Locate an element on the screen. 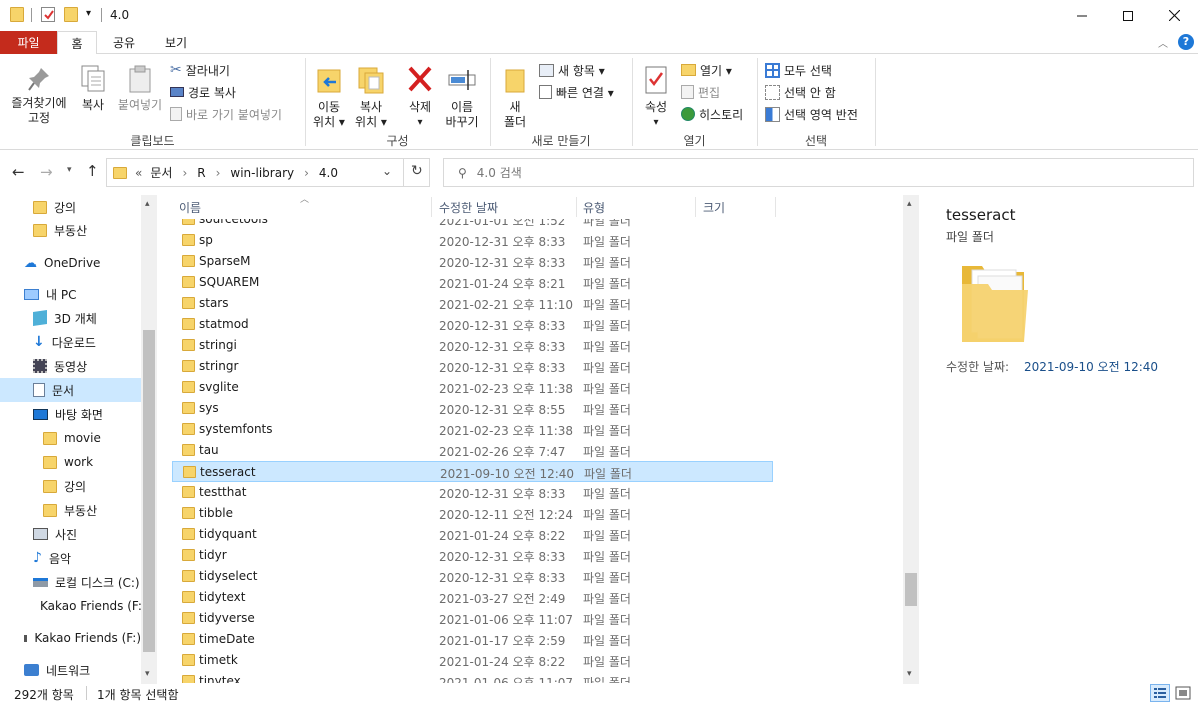 The width and height of the screenshot is (1198, 706). new-folder-button: 새 폴더 is located at coordinates (515, 97).